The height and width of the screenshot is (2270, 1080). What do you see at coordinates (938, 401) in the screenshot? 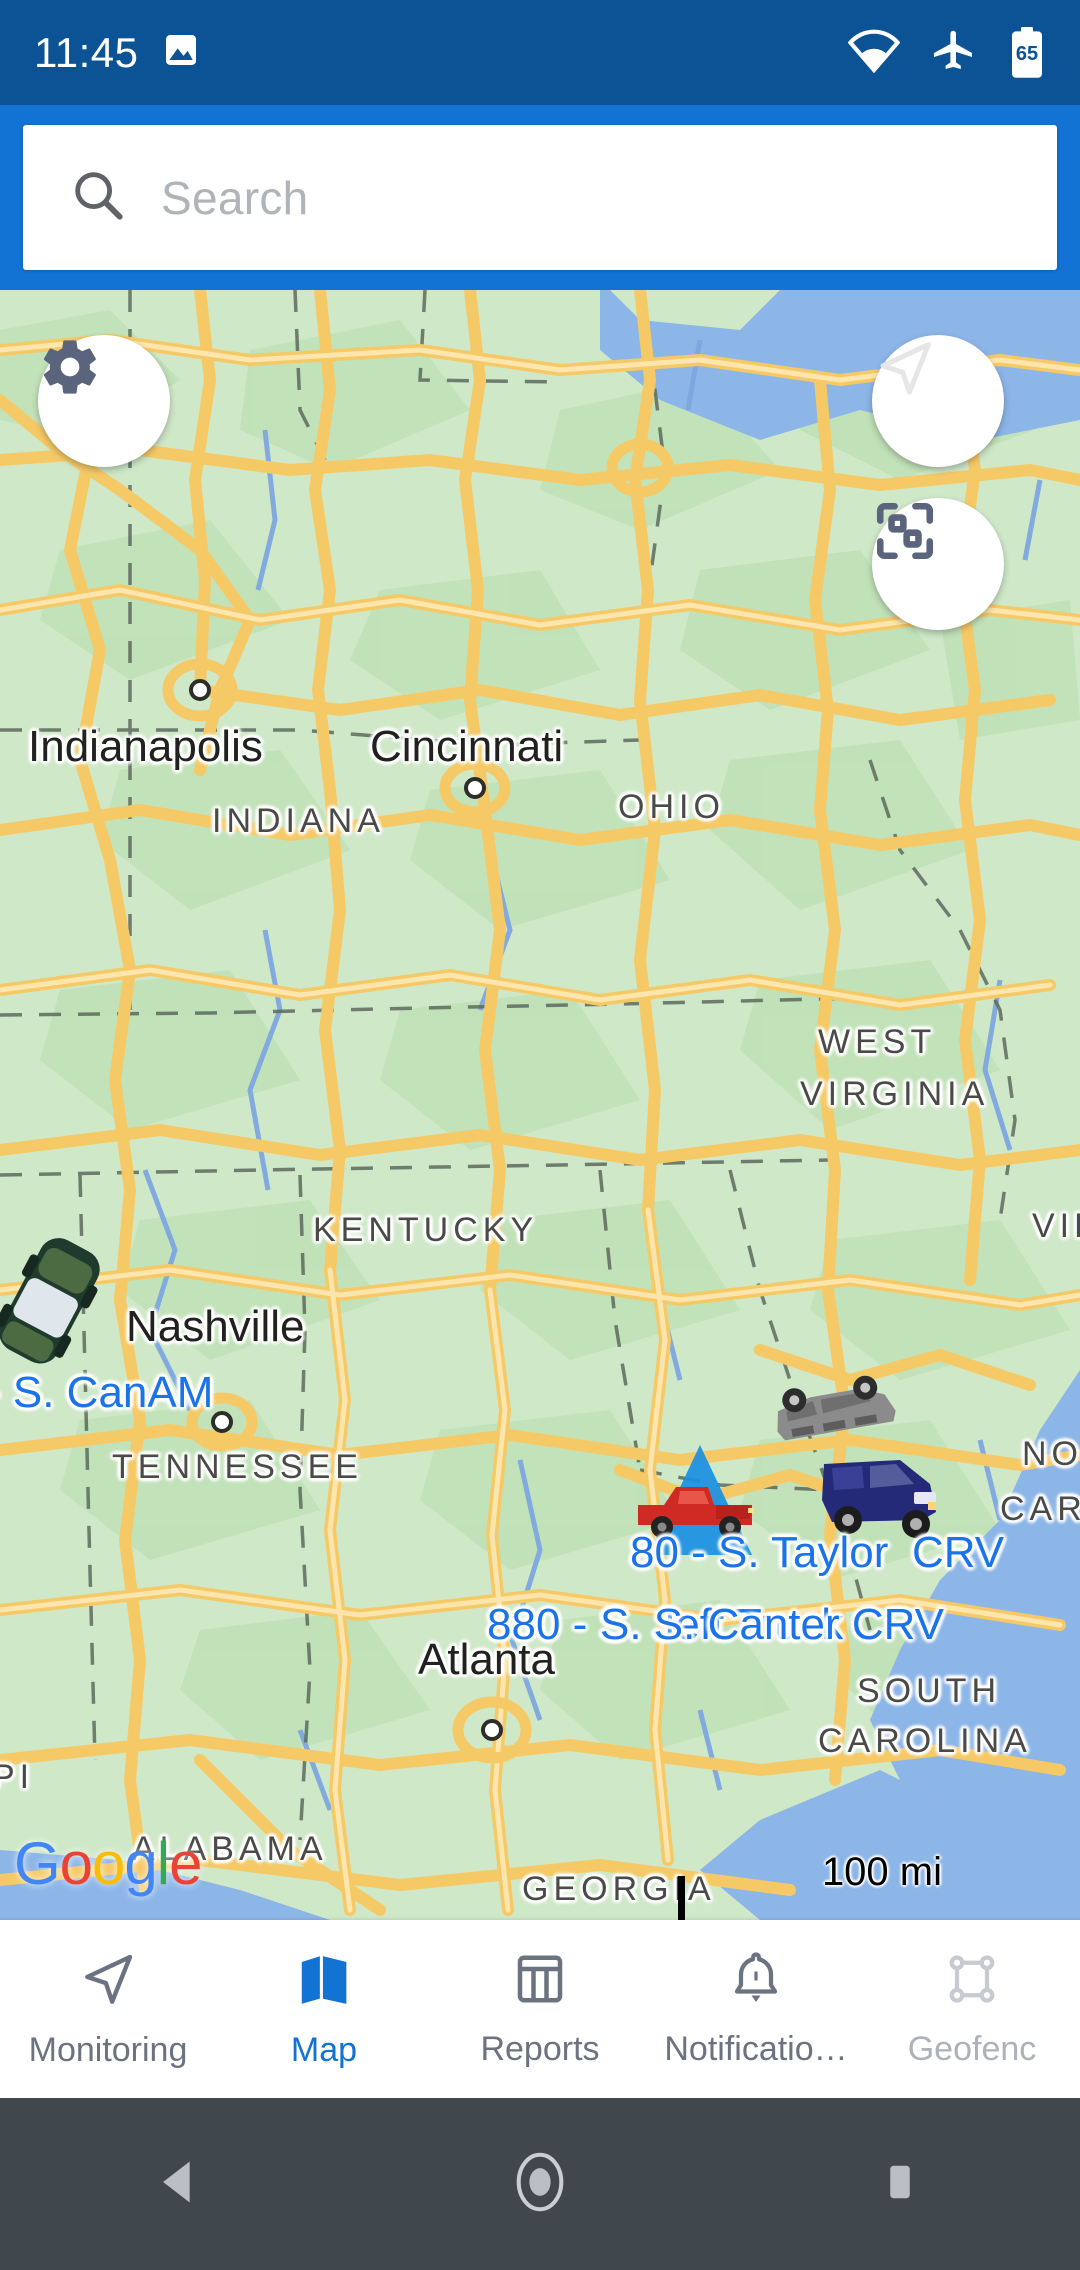
I see `my-location-button` at bounding box center [938, 401].